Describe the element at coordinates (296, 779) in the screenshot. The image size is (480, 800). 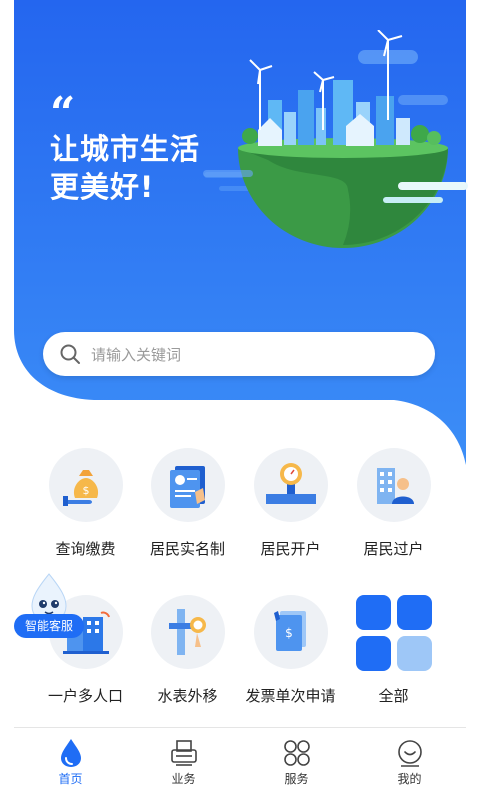
I see `tab-label: 服务` at that location.